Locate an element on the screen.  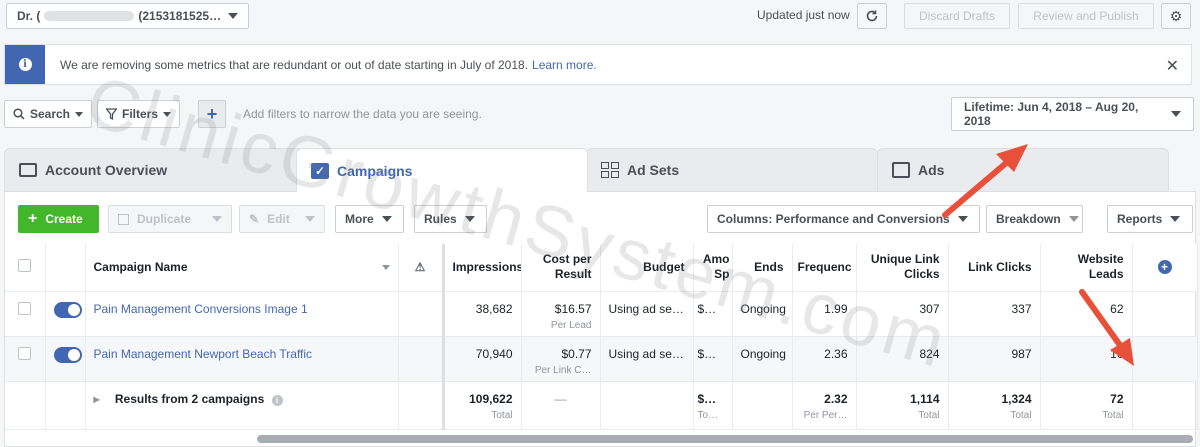
more-label: More is located at coordinates (359, 219).